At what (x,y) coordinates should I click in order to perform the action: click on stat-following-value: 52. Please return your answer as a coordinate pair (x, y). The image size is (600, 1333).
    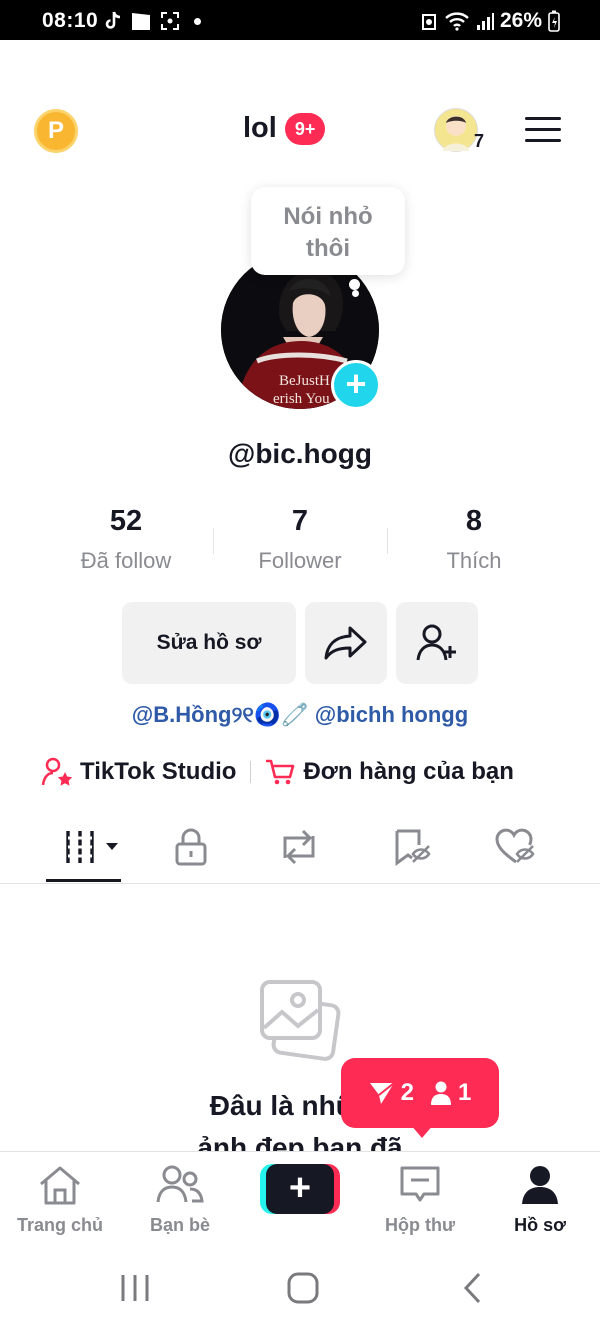
    Looking at the image, I should click on (126, 521).